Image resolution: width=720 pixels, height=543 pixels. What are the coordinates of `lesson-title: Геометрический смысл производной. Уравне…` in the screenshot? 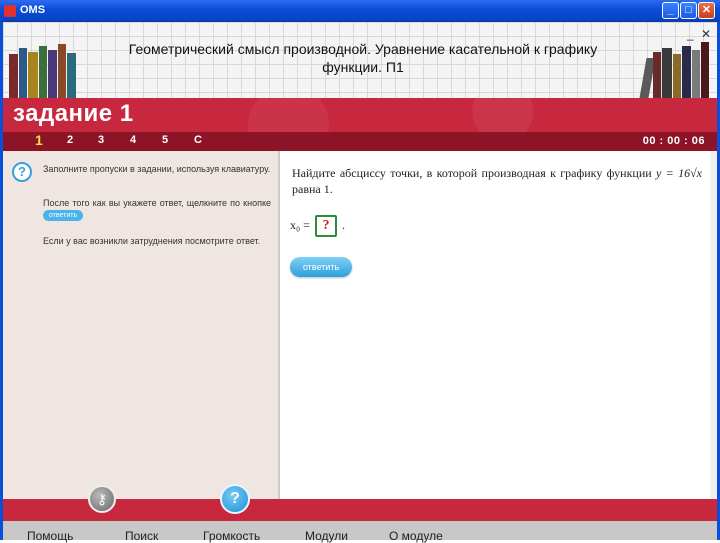 It's located at (363, 58).